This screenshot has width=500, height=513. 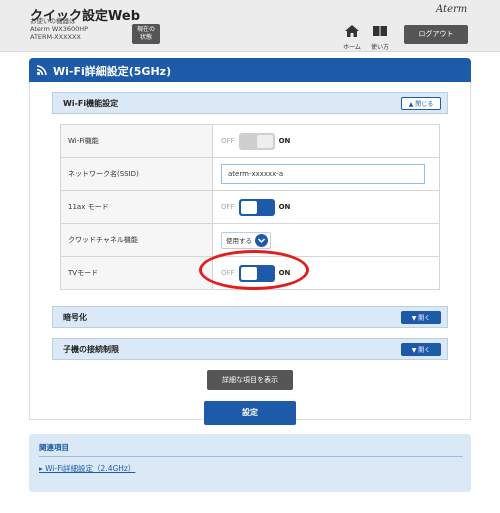 What do you see at coordinates (41, 70) in the screenshot?
I see `wifi-icon` at bounding box center [41, 70].